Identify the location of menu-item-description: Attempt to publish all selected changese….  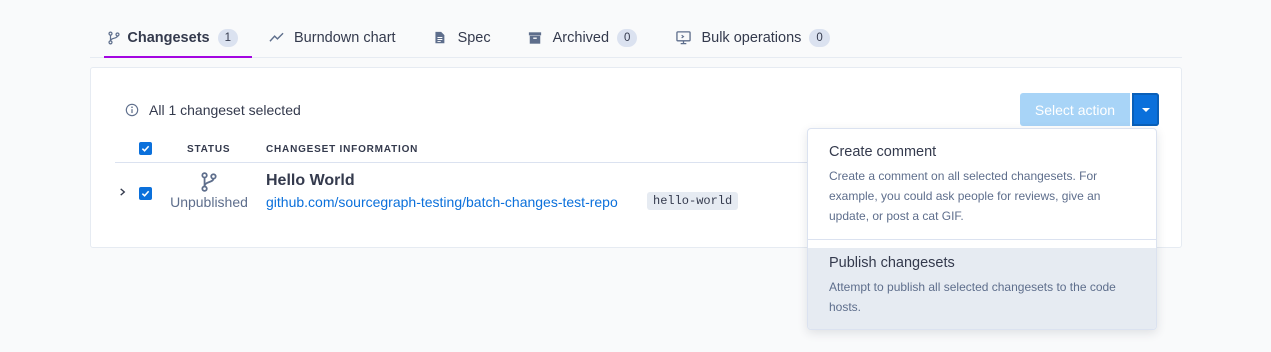
(972, 297).